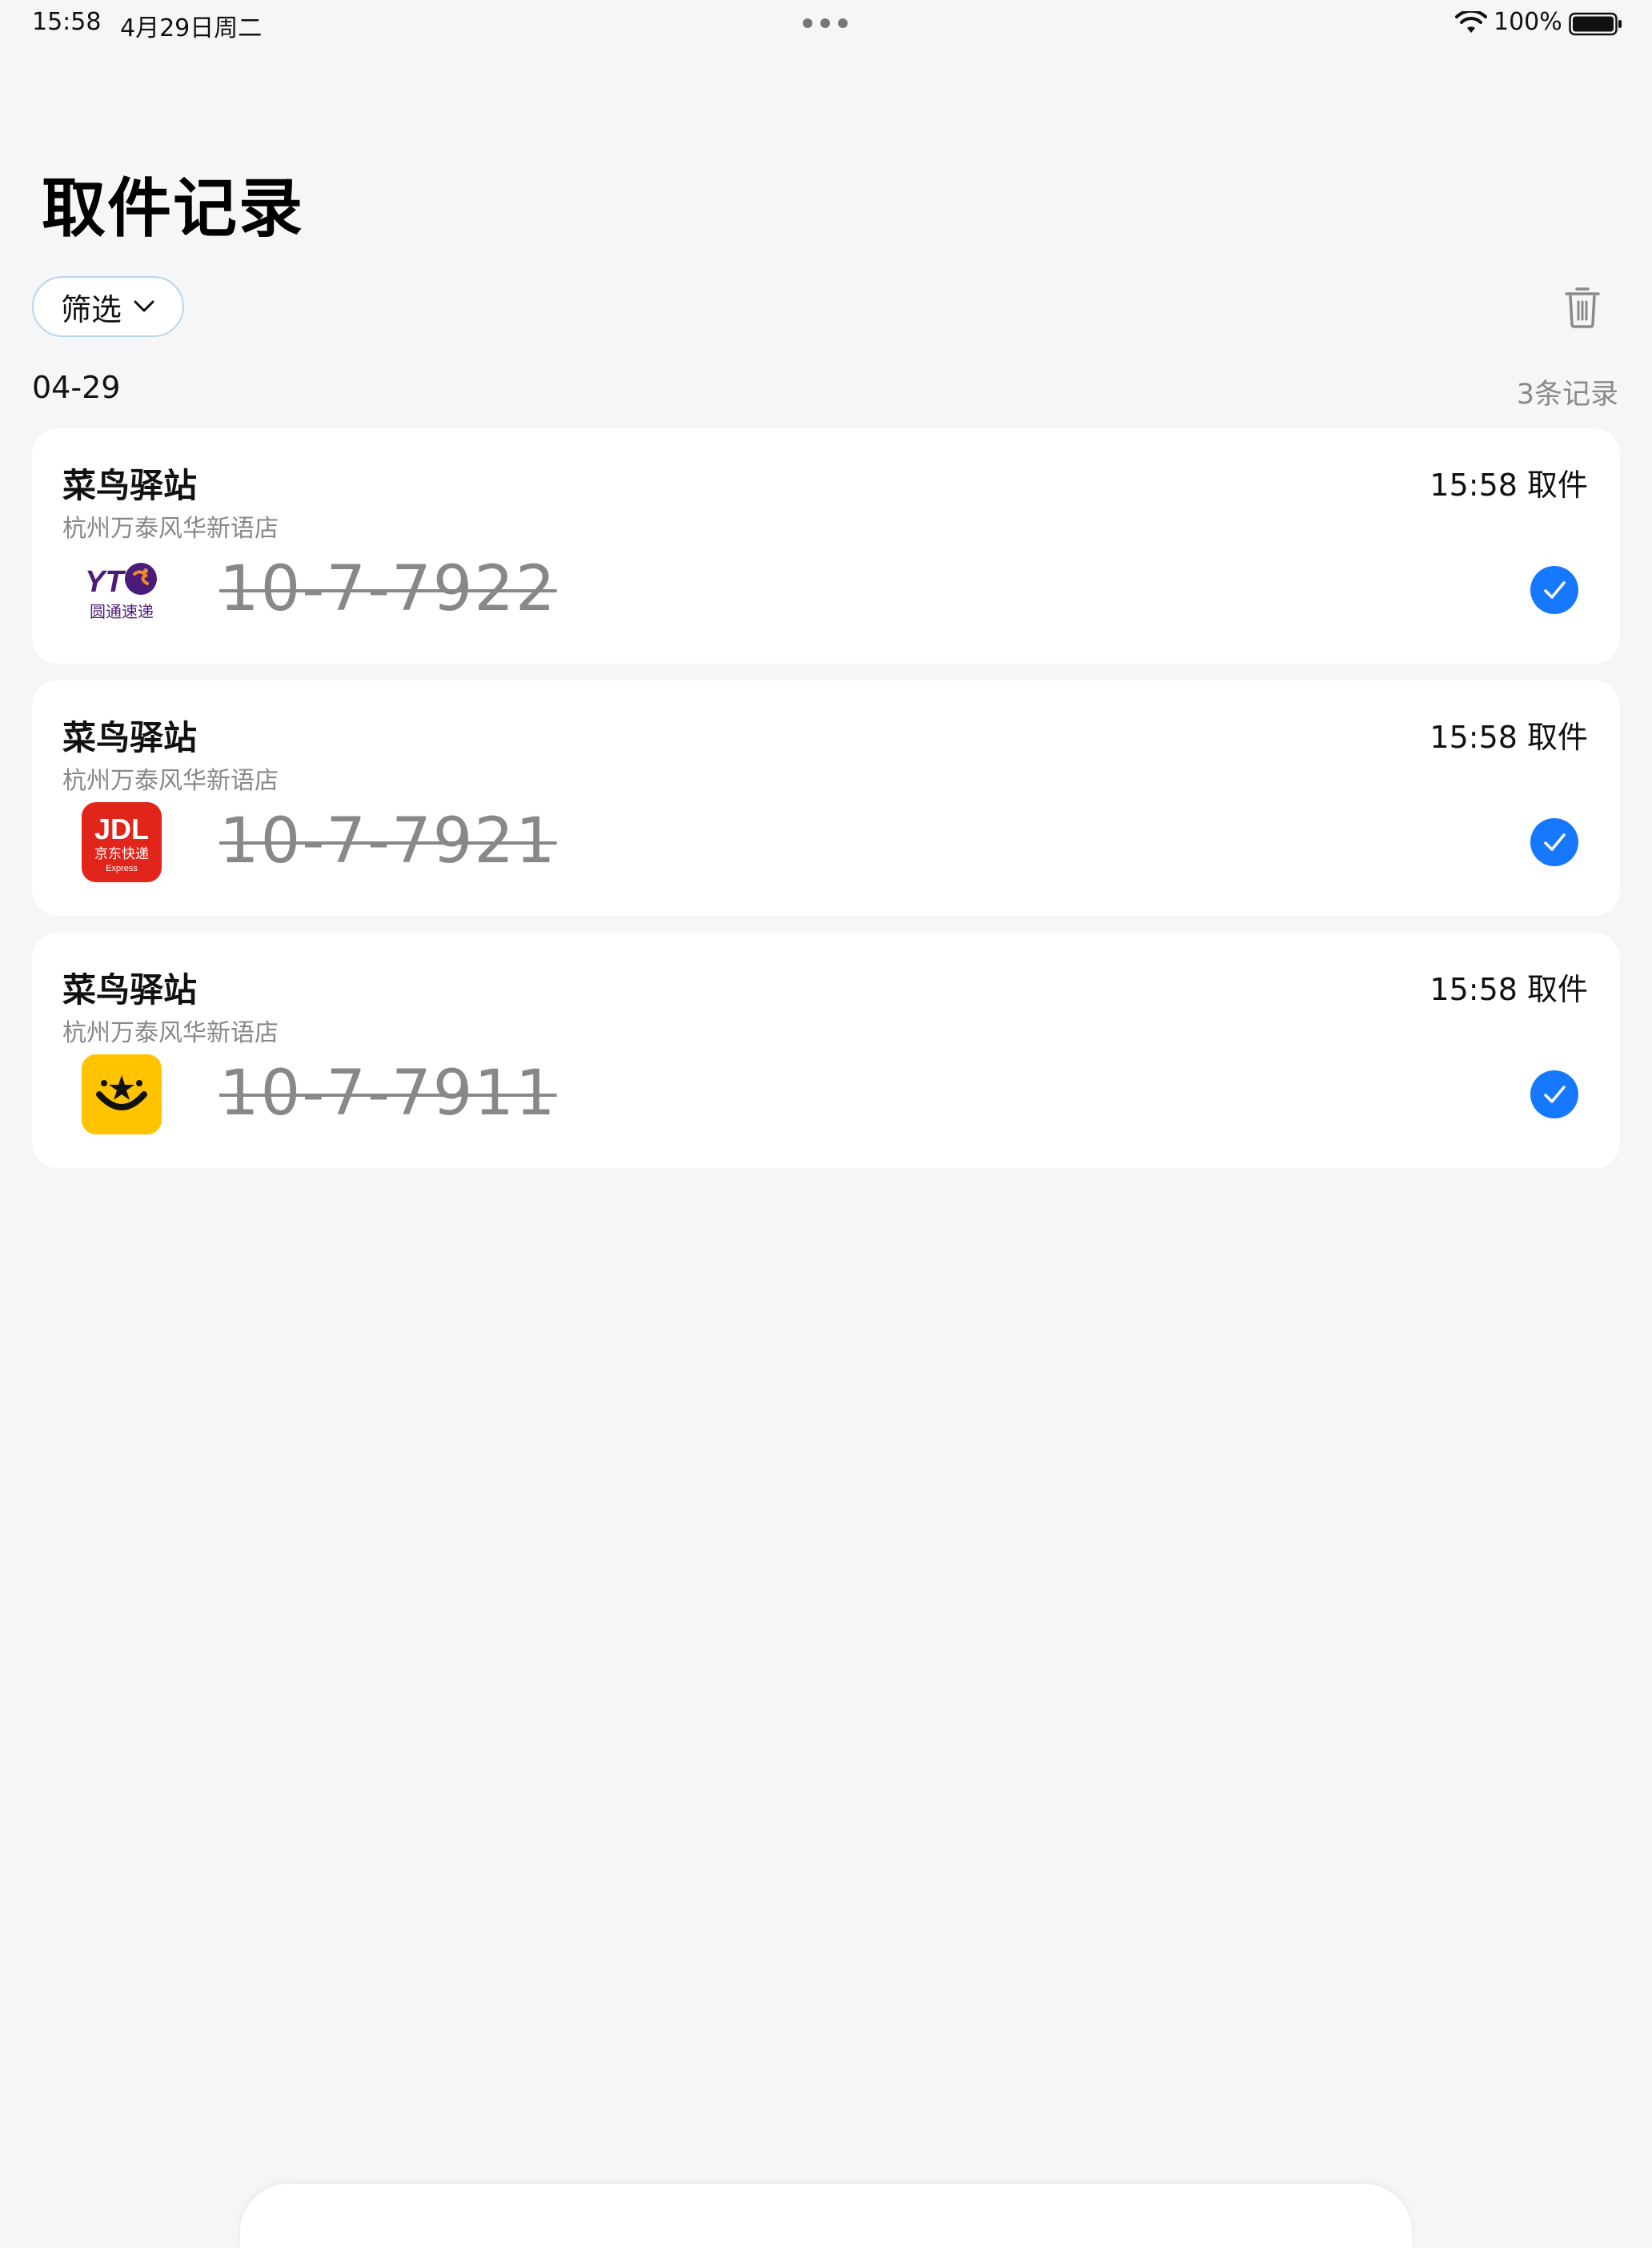 Image resolution: width=1652 pixels, height=2248 pixels. I want to click on svg-text: JDL, so click(121, 829).